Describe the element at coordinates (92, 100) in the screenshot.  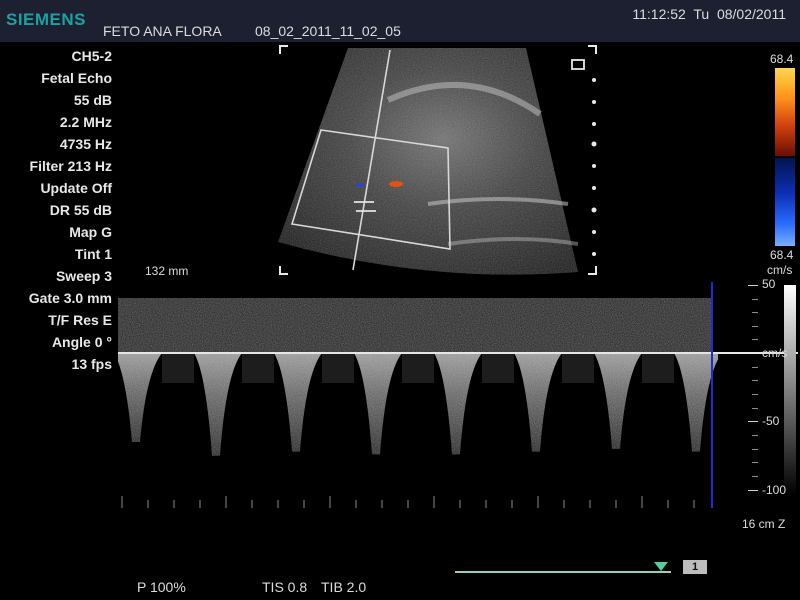
I see `param-gain: 55 dB` at that location.